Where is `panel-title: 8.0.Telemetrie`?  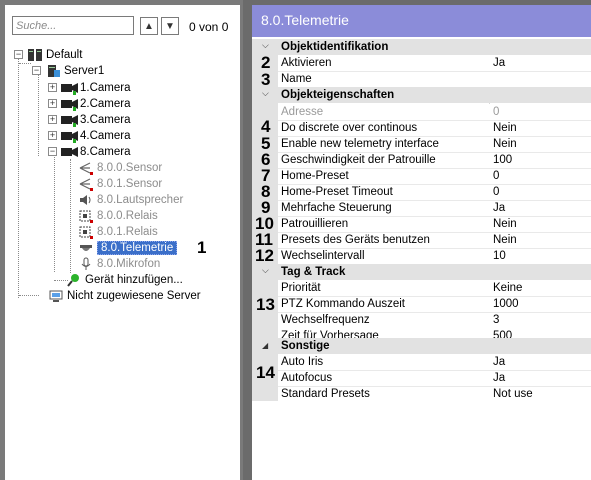
panel-title: 8.0.Telemetrie is located at coordinates (305, 20).